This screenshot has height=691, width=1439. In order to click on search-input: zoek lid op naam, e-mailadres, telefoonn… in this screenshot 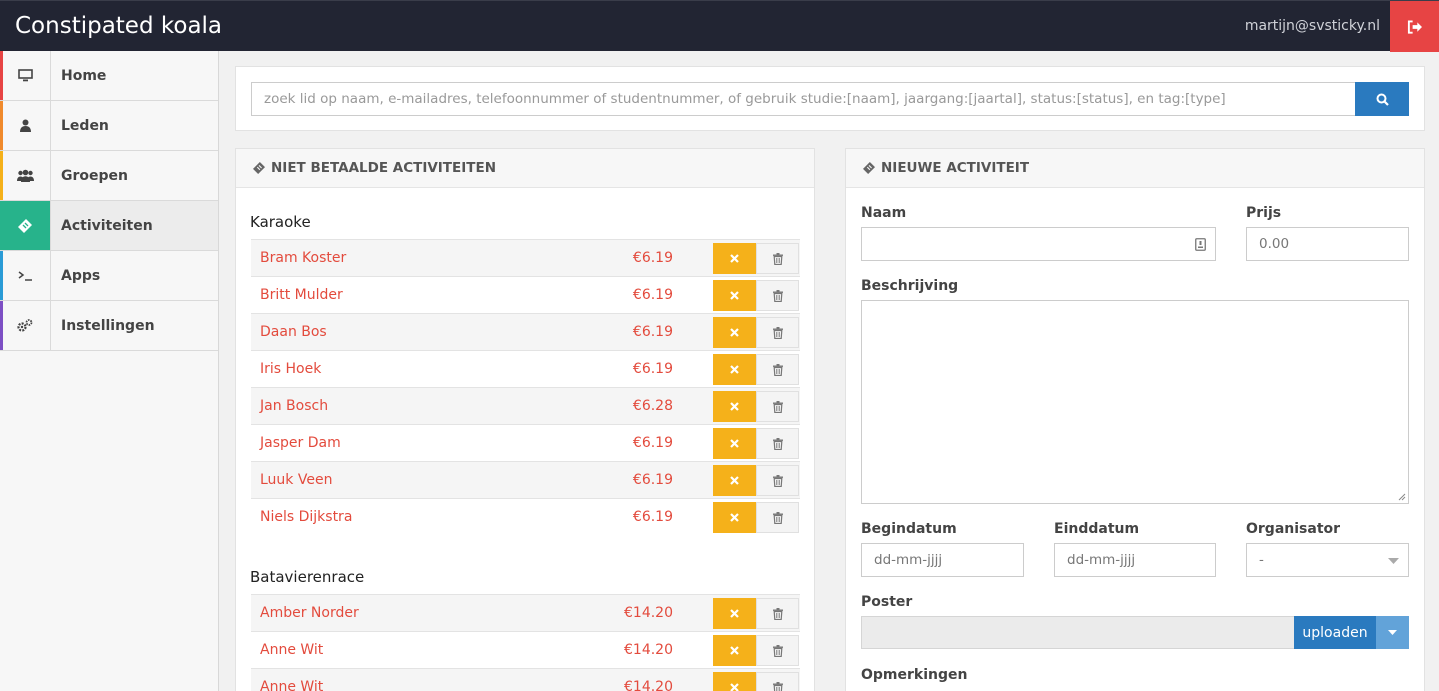, I will do `click(803, 99)`.